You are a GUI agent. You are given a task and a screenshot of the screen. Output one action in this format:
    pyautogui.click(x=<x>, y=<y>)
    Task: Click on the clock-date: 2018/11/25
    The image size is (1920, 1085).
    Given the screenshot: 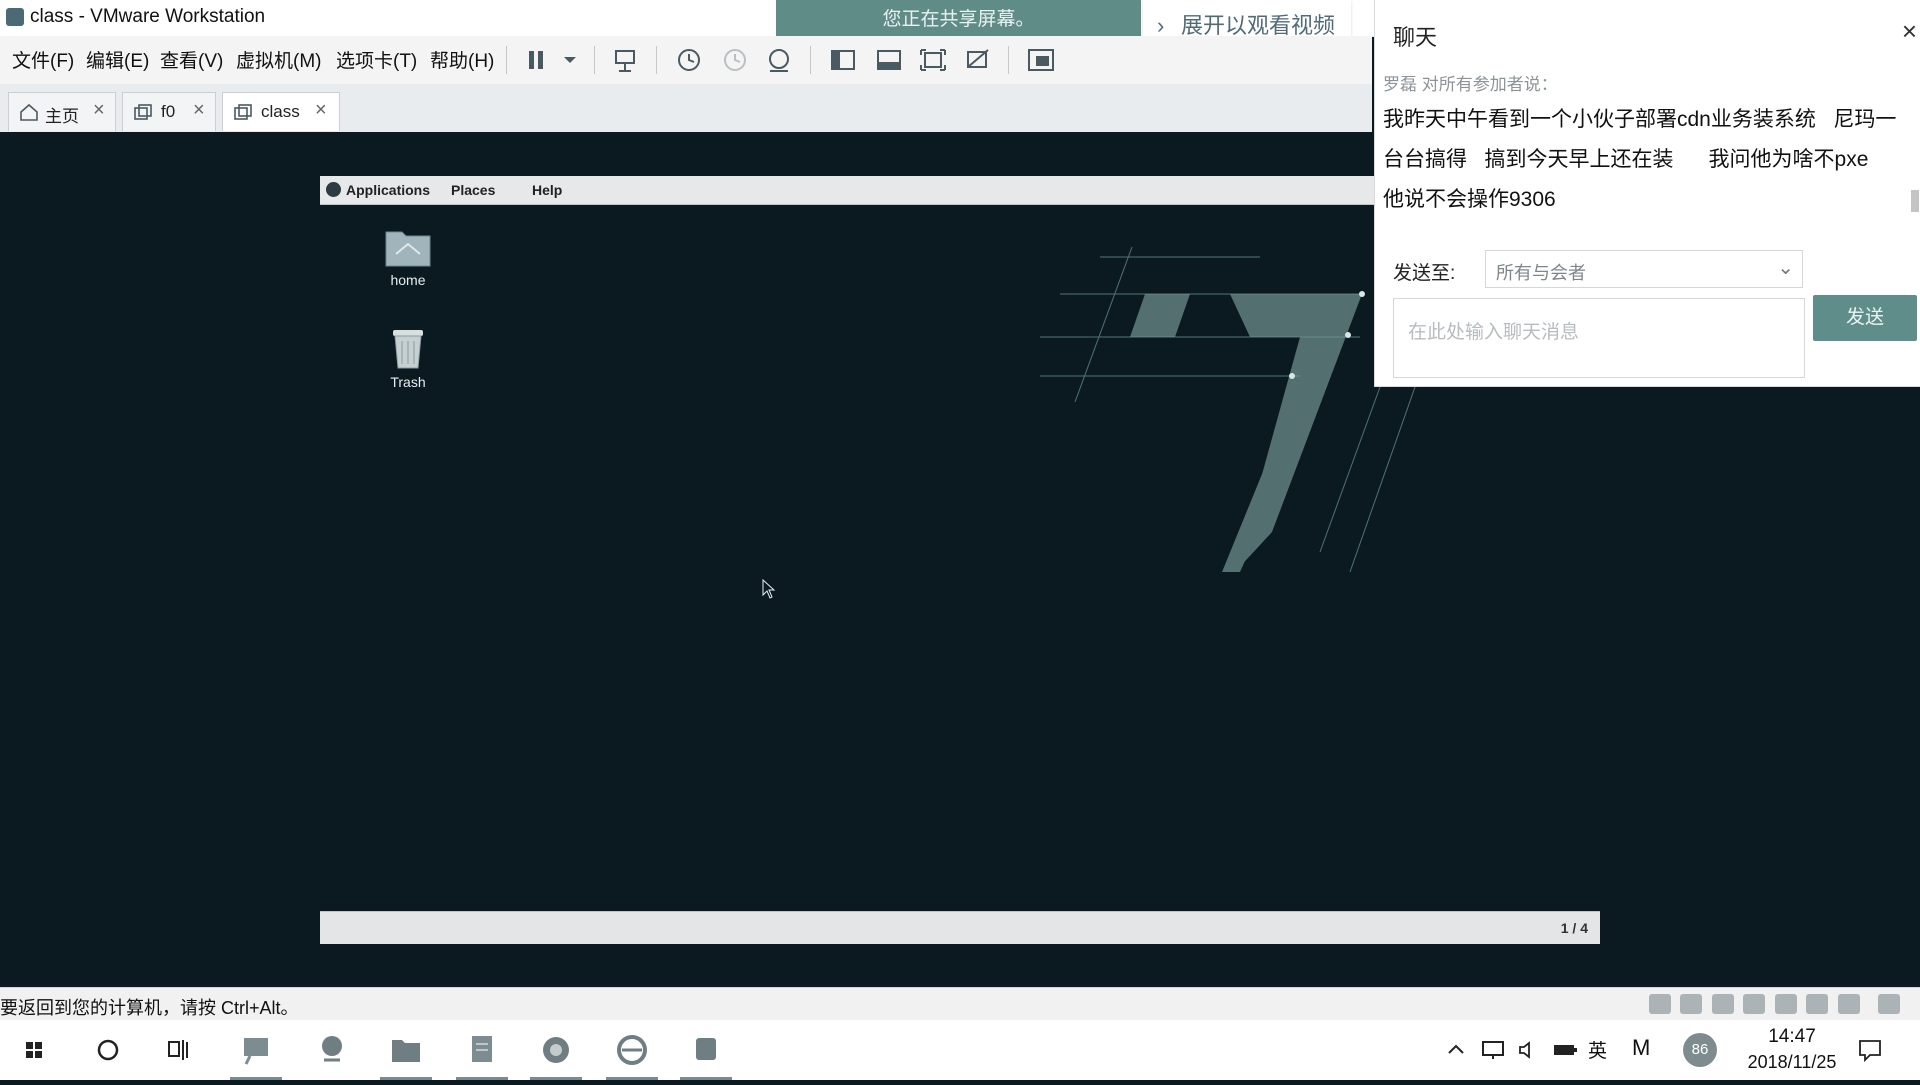 What is the action you would take?
    pyautogui.click(x=1792, y=1062)
    